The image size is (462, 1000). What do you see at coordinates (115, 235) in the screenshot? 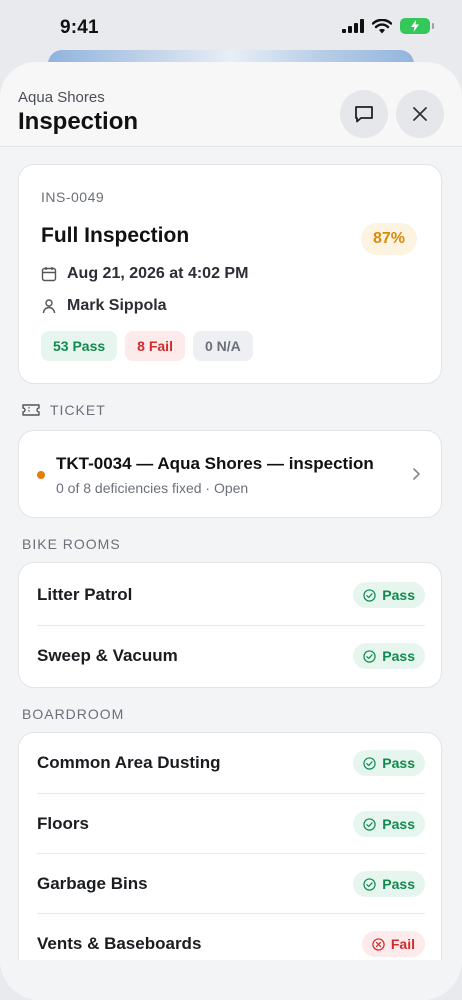
I see `inspection-title: Full Inspection` at bounding box center [115, 235].